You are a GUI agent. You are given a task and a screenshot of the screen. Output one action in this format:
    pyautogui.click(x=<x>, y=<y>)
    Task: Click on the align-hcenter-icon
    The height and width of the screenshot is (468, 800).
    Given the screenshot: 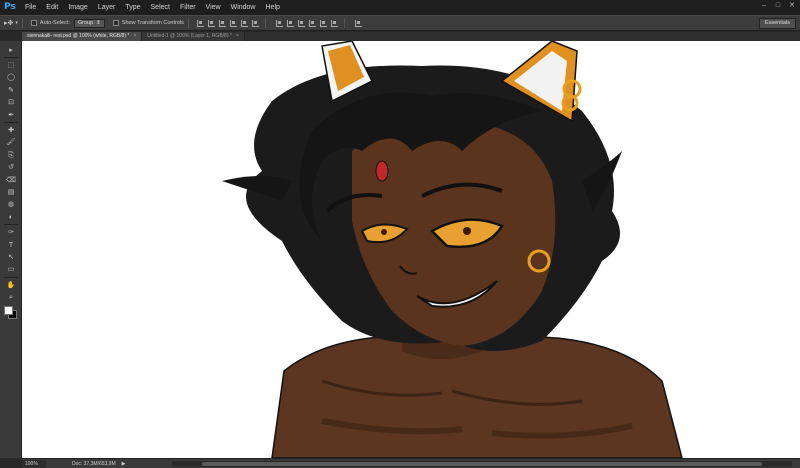 What is the action you would take?
    pyautogui.click(x=244, y=23)
    